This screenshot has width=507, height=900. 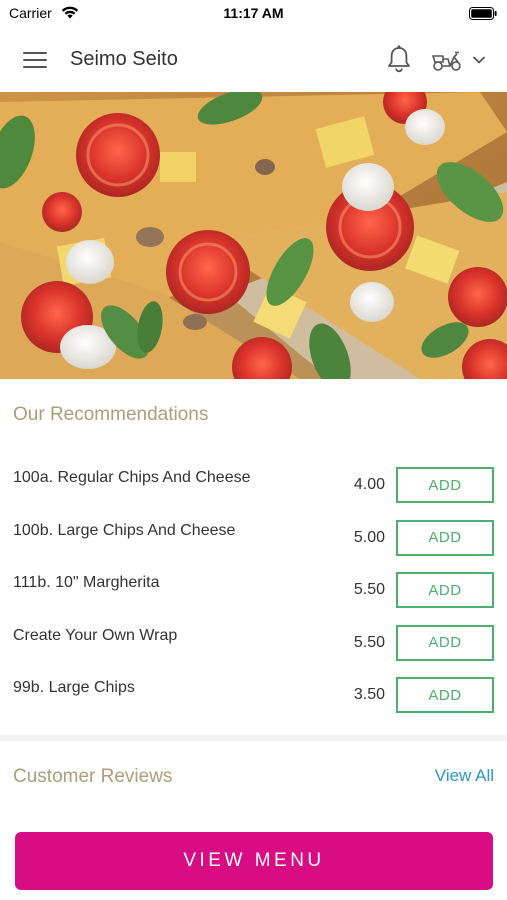 What do you see at coordinates (253, 696) in the screenshot?
I see `list-item: 99b. Large Chips 3.50 ADD` at bounding box center [253, 696].